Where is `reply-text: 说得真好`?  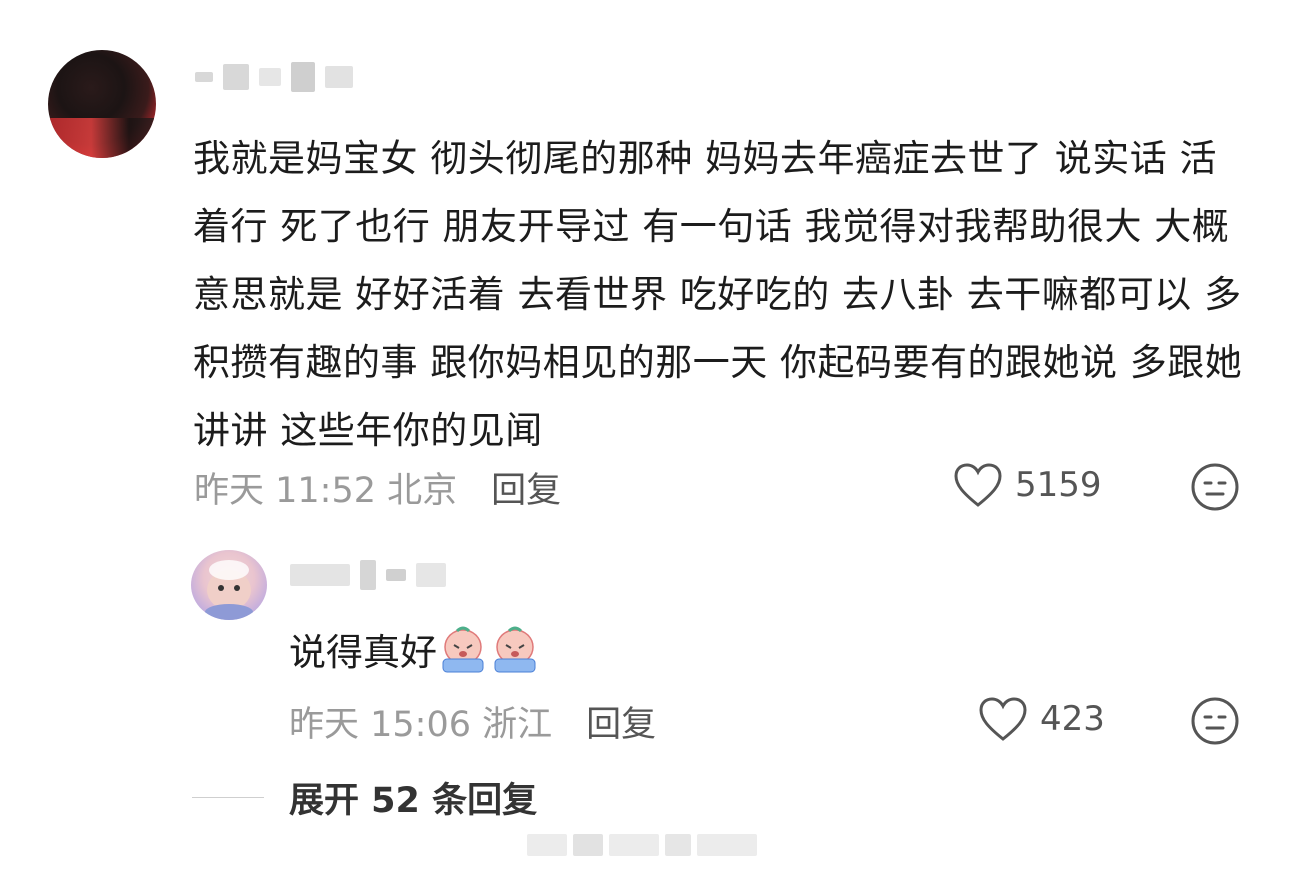 reply-text: 说得真好 is located at coordinates (363, 652).